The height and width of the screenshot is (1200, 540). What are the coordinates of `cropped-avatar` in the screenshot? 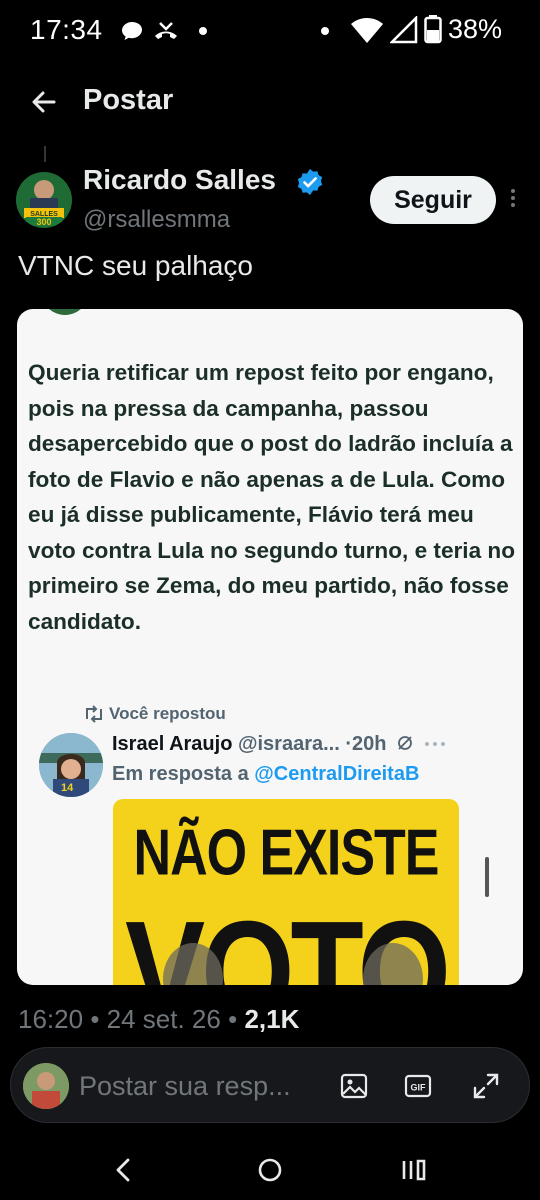 It's located at (65, 312).